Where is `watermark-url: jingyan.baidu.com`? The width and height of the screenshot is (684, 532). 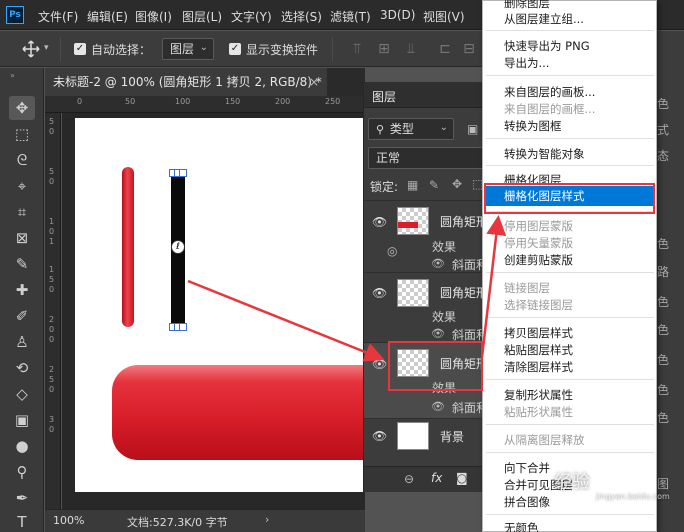 watermark-url: jingyan.baidu.com is located at coordinates (633, 496).